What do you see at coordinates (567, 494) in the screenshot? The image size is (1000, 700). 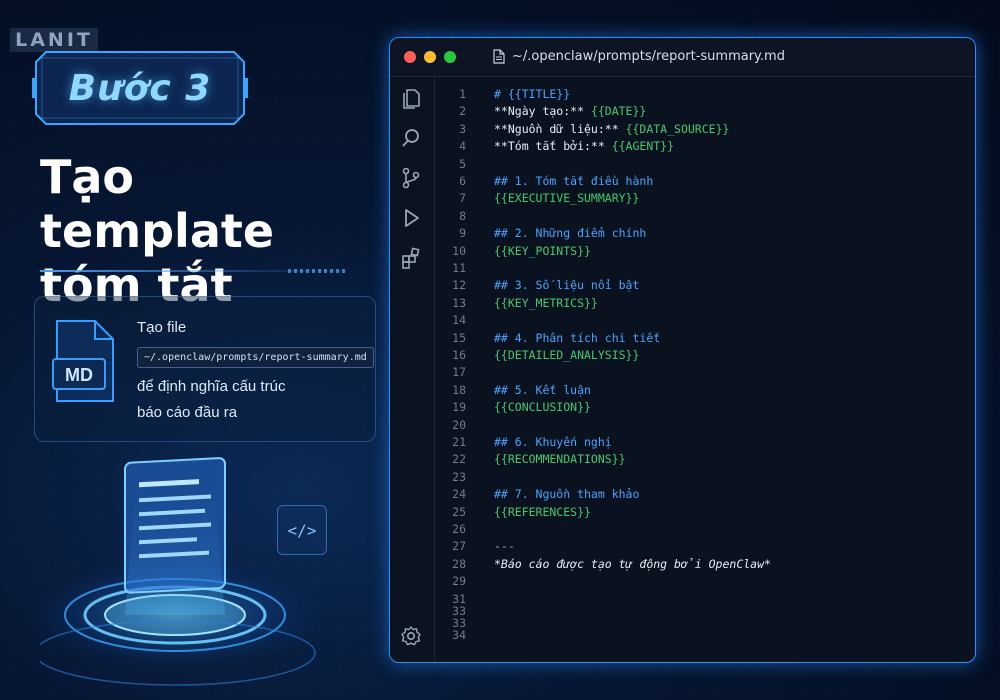 I see `code-token: ## 7. Nguồn tham khảo` at bounding box center [567, 494].